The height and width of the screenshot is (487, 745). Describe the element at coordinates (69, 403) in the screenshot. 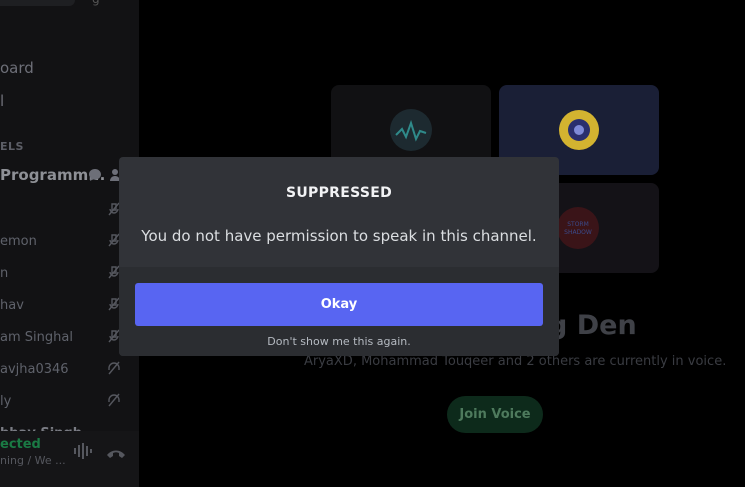

I see `voice-member-row: ly` at that location.